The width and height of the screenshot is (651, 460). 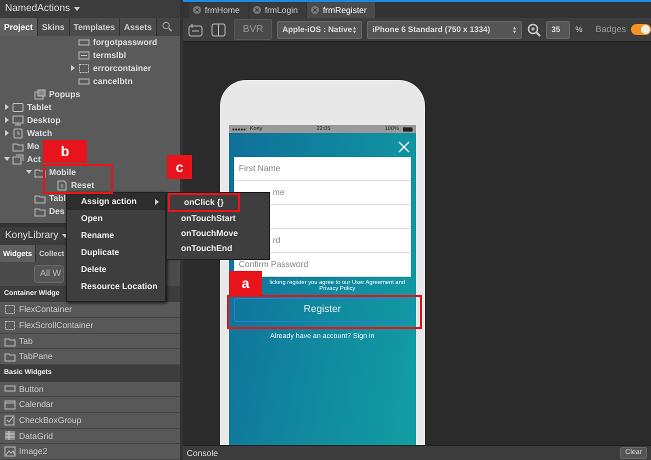 What do you see at coordinates (273, 264) in the screenshot?
I see `placeholder-text: Confirm Password` at bounding box center [273, 264].